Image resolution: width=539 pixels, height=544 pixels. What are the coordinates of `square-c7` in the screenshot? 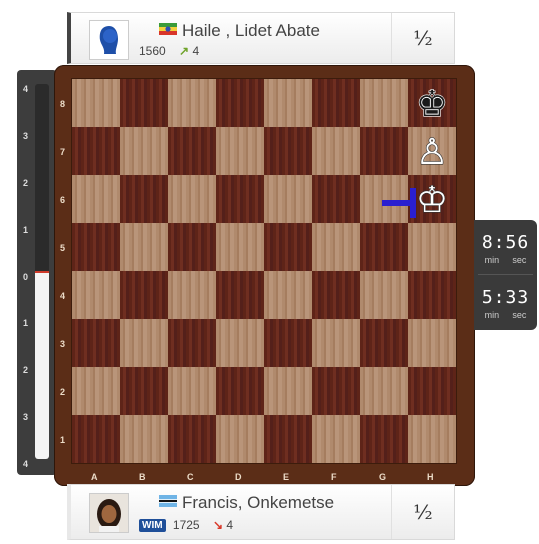 It's located at (192, 151).